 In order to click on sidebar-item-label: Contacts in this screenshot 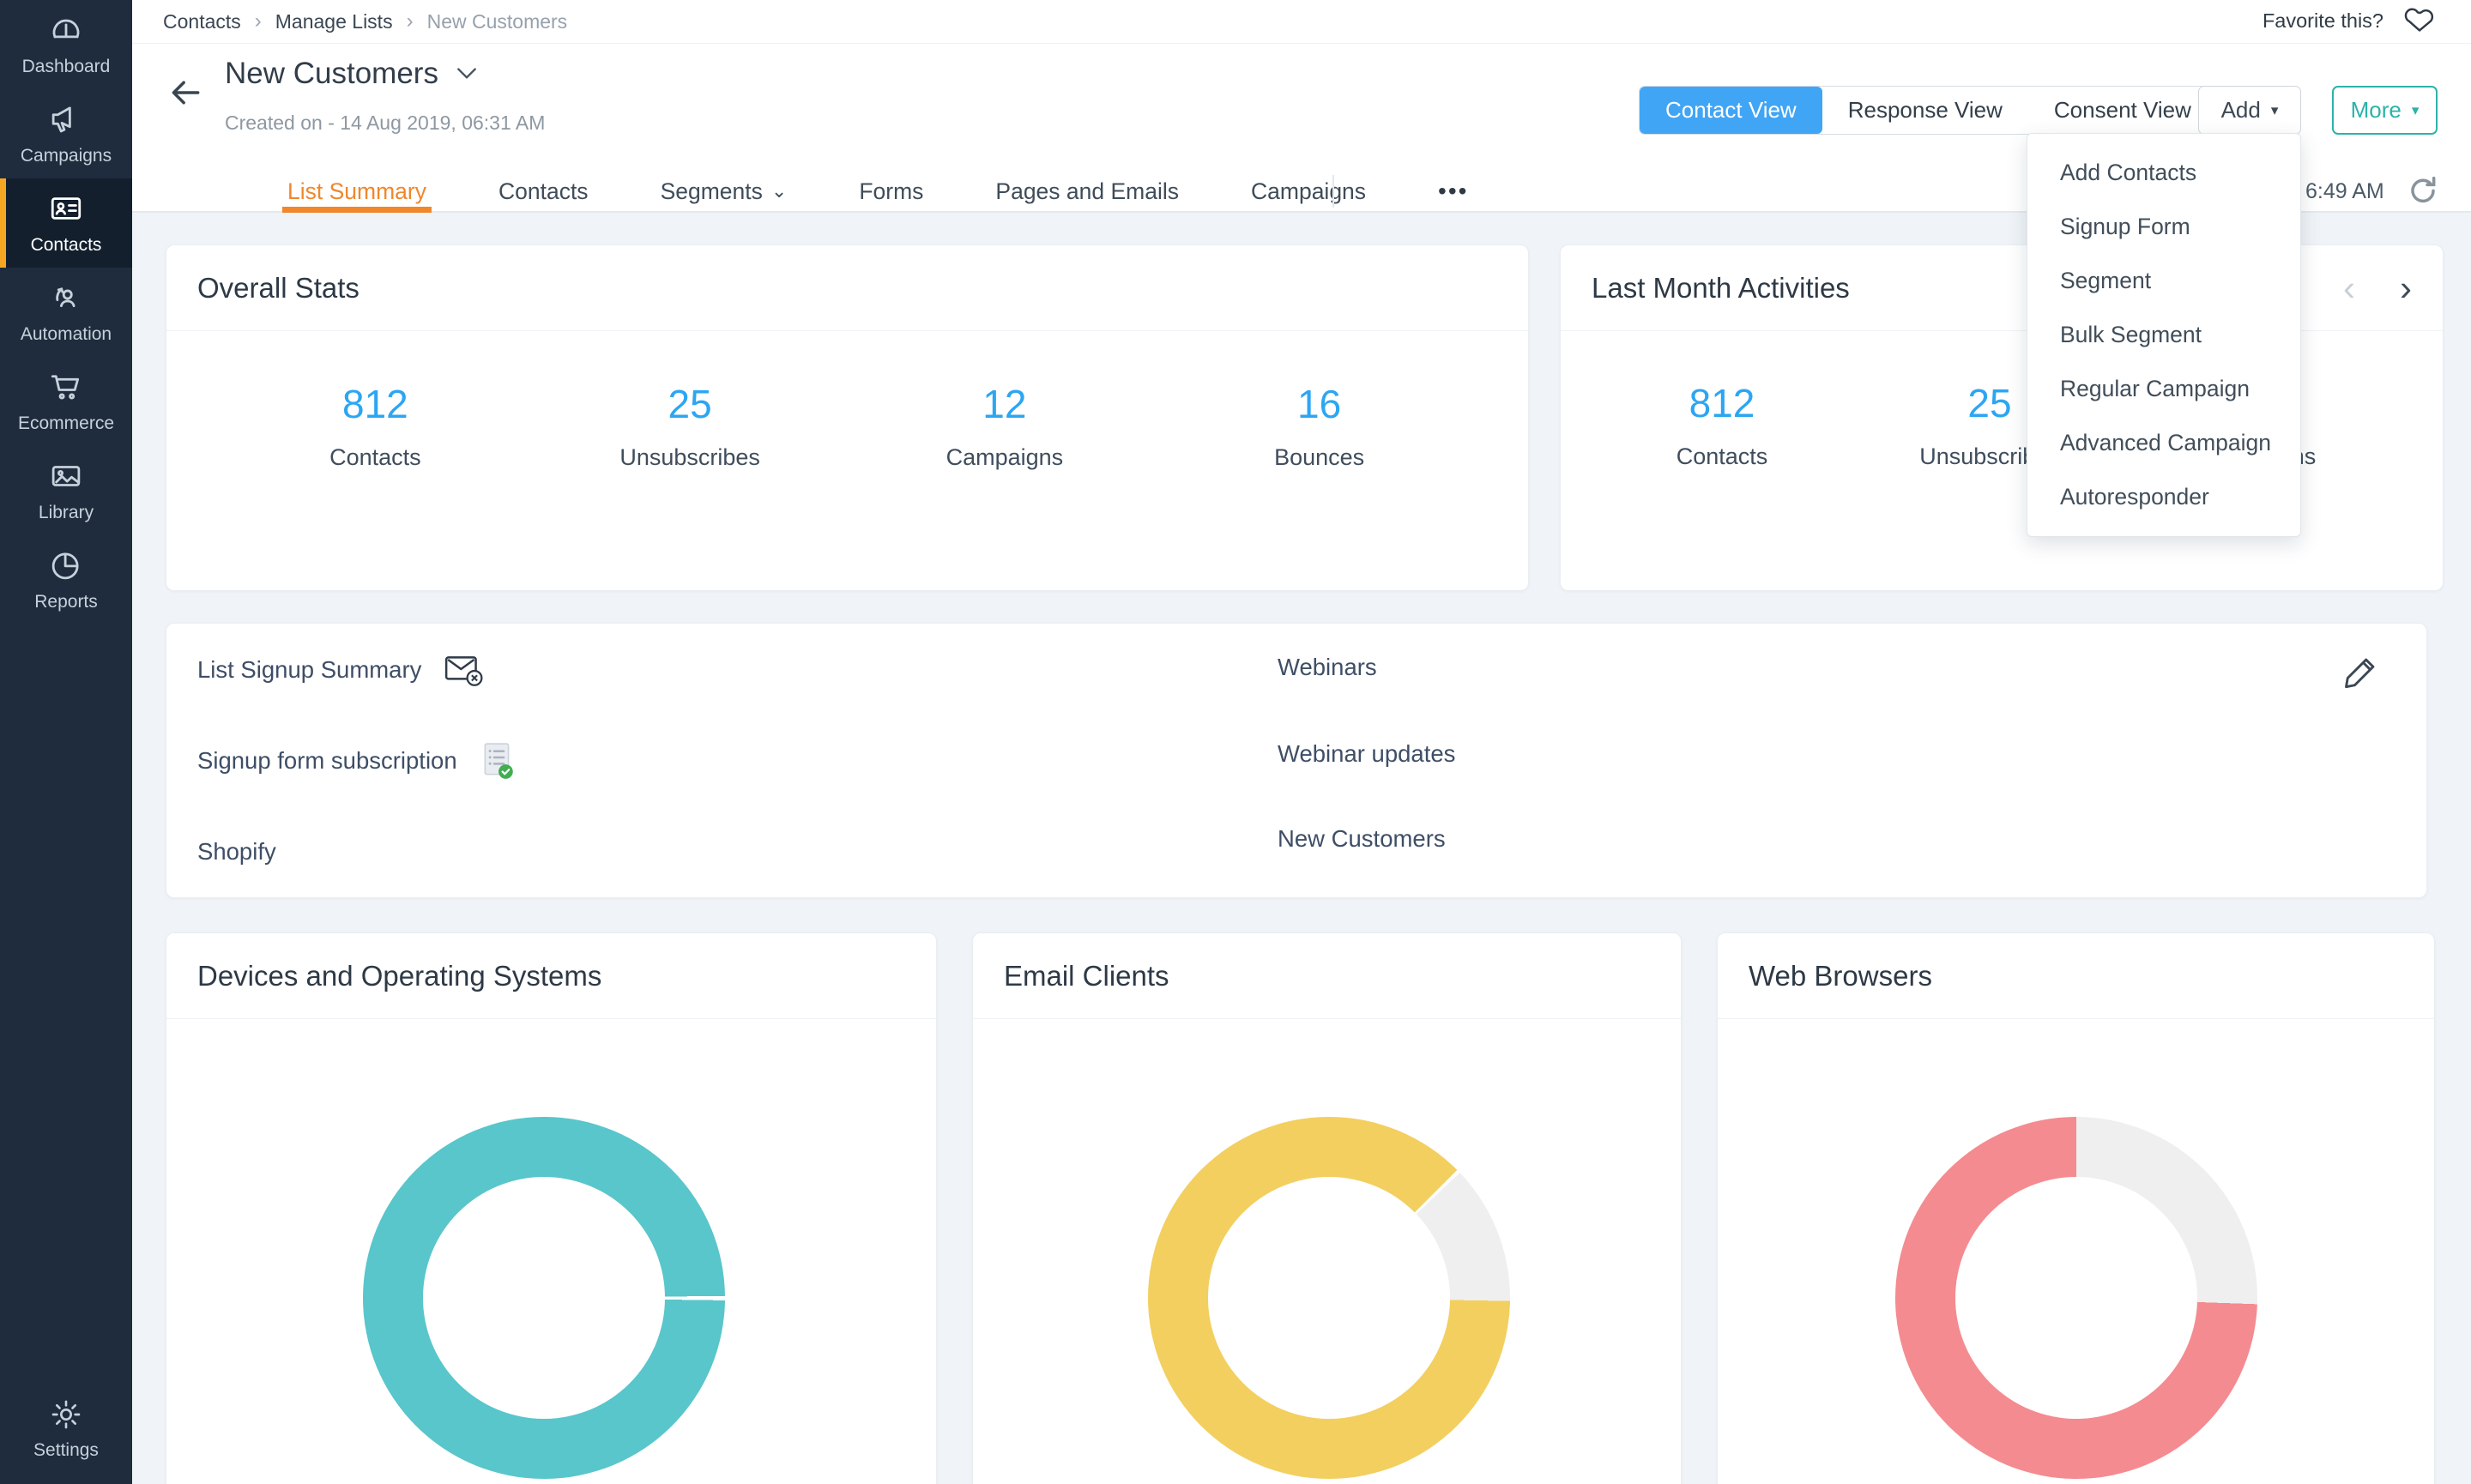, I will do `click(66, 245)`.